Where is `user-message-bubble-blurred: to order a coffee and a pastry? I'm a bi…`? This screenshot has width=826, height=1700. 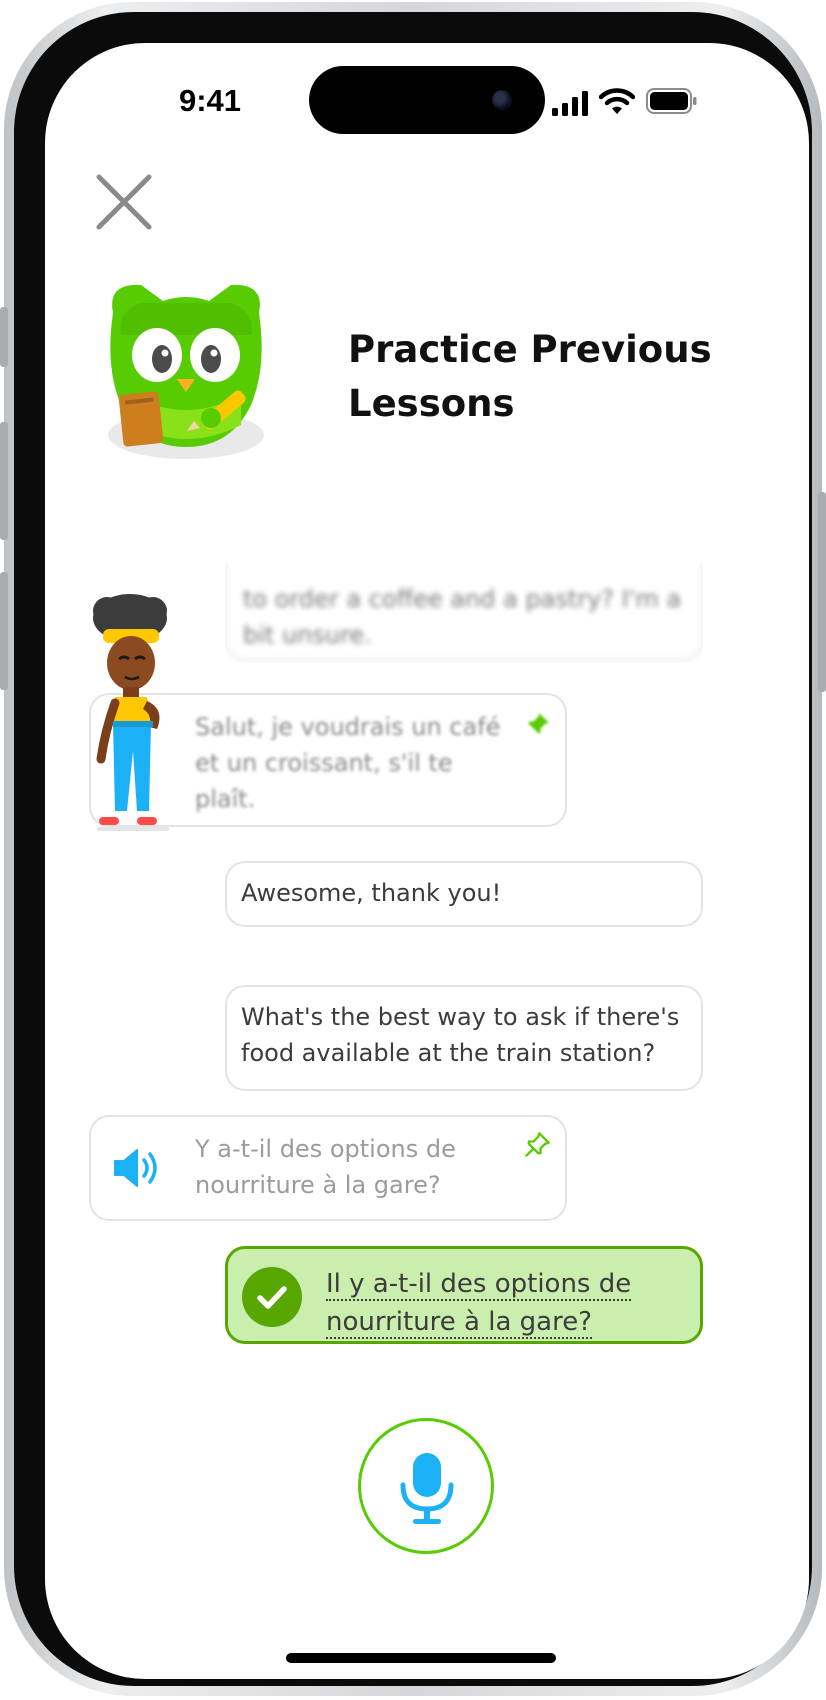
user-message-bubble-blurred: to order a coffee and a pastry? I'm a bi… is located at coordinates (464, 612).